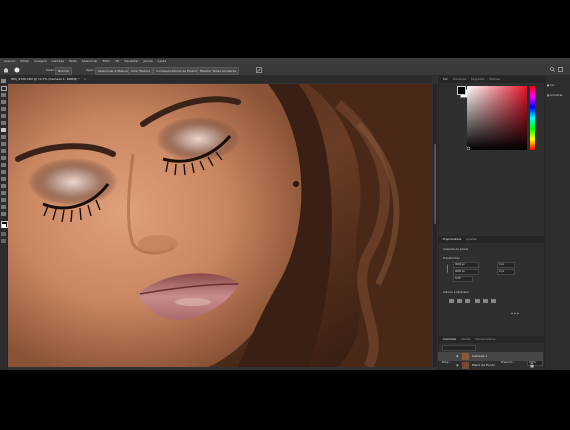  Describe the element at coordinates (4, 223) in the screenshot. I see `tools-panel` at that location.